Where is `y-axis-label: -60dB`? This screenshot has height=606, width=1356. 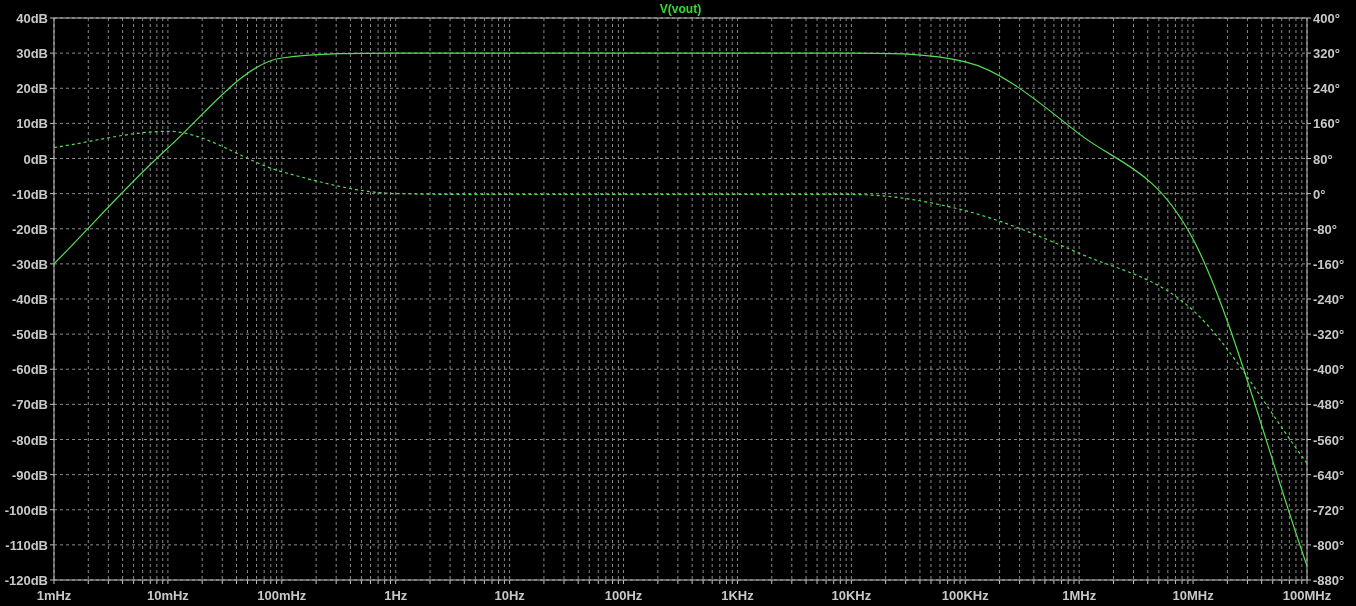 y-axis-label: -60dB is located at coordinates (29, 370).